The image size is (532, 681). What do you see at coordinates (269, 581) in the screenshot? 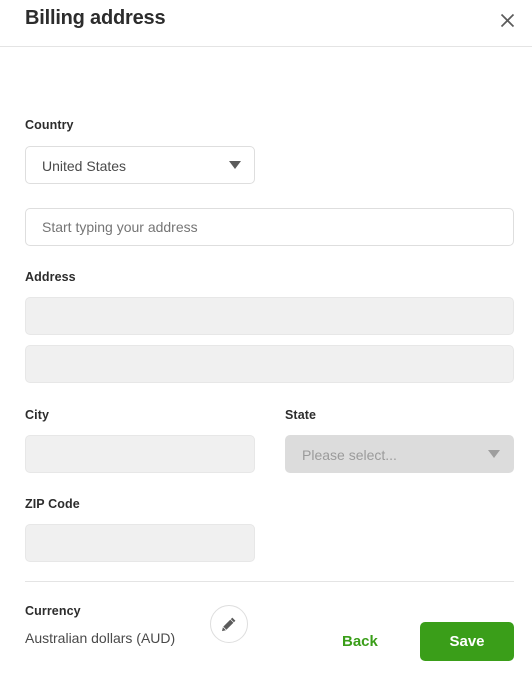
I see `section-divider` at bounding box center [269, 581].